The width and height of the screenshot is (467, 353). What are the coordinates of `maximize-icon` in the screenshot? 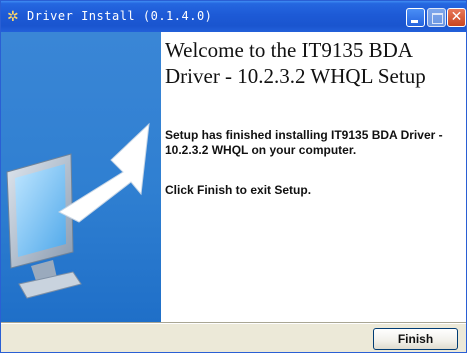 It's located at (437, 18).